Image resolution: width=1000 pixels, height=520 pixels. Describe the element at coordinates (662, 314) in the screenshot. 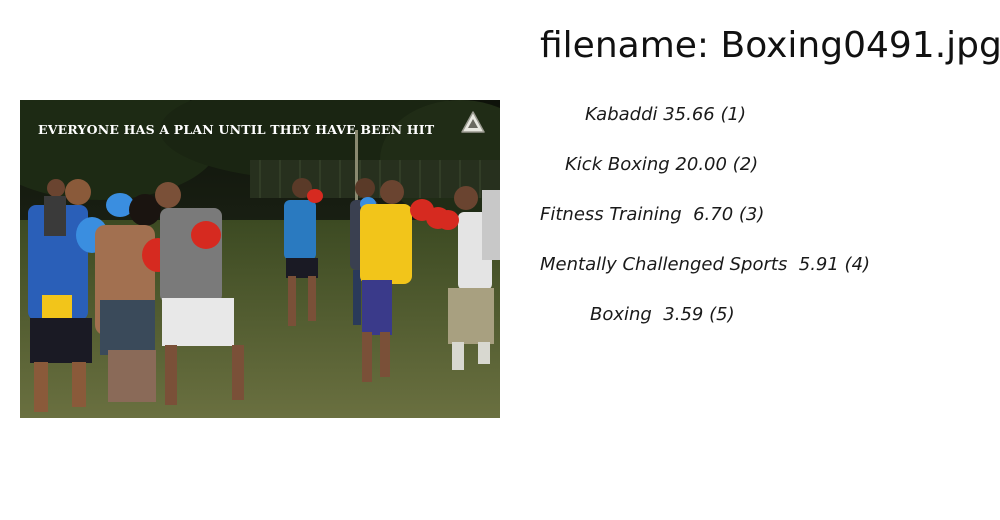

I see `prediction-label: Boxing 3.59 (5)` at that location.